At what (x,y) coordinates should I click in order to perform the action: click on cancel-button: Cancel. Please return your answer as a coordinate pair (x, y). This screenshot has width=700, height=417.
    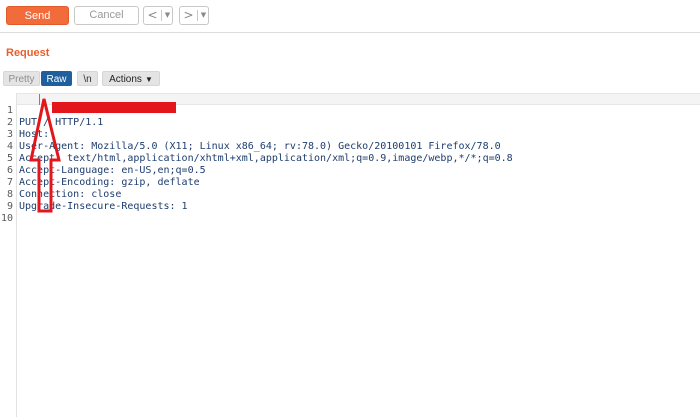
    Looking at the image, I should click on (106, 15).